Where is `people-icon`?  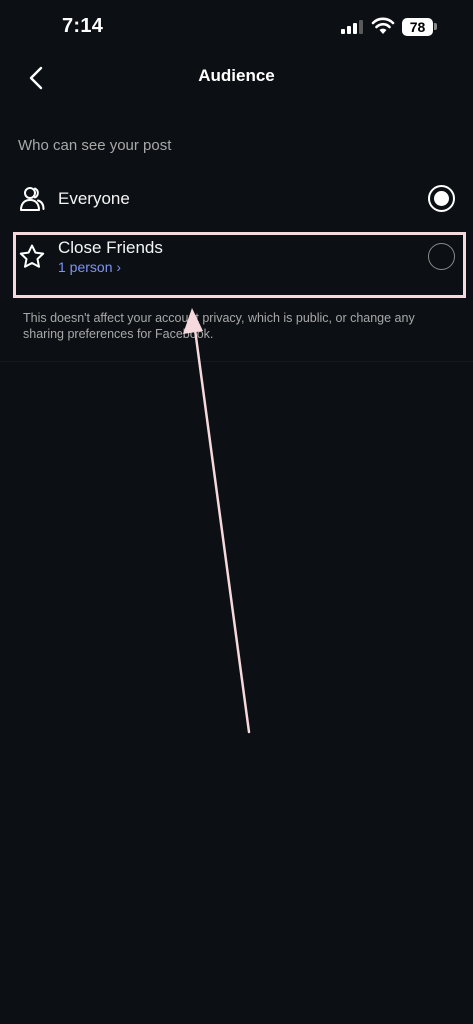
people-icon is located at coordinates (32, 199).